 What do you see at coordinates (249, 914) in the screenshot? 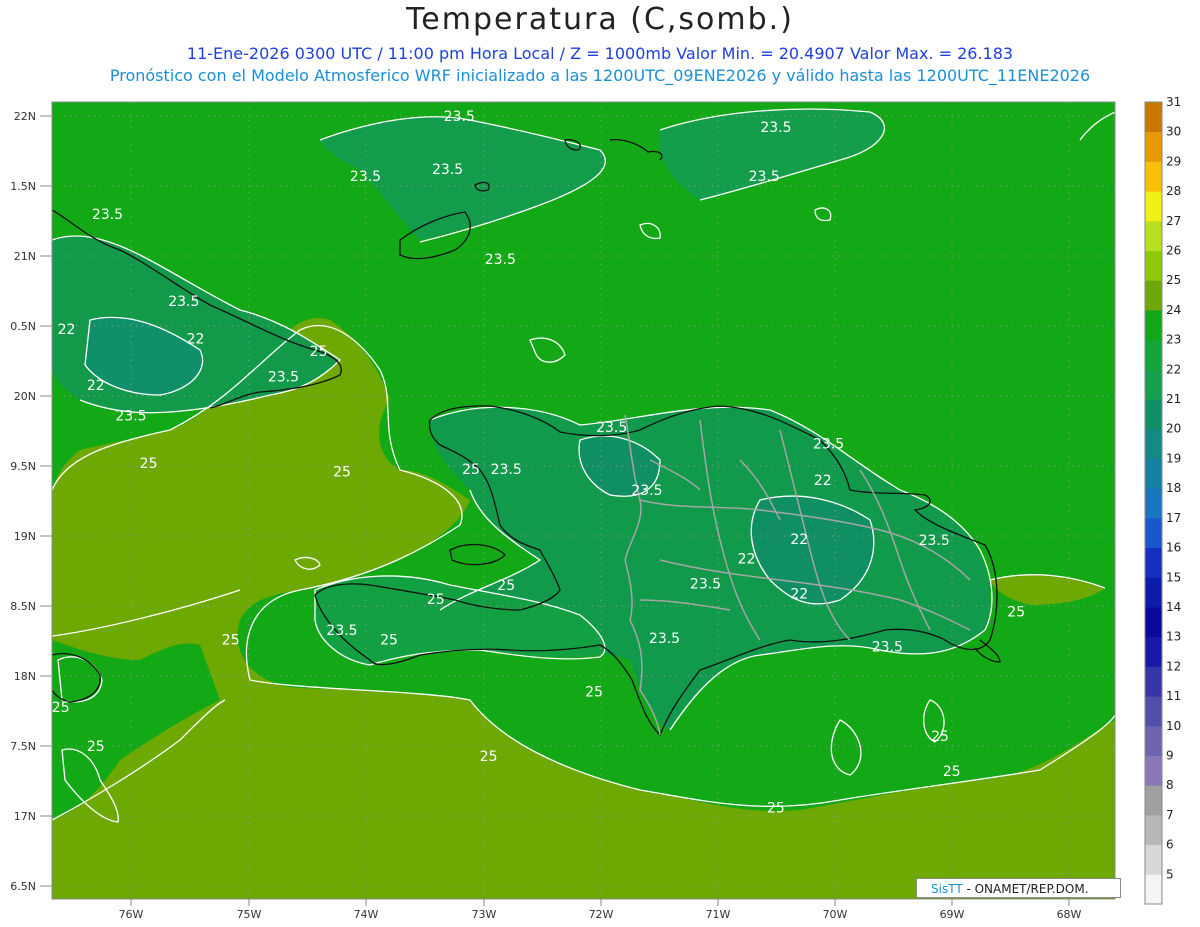
I see `lon-tick-label: 75W` at bounding box center [249, 914].